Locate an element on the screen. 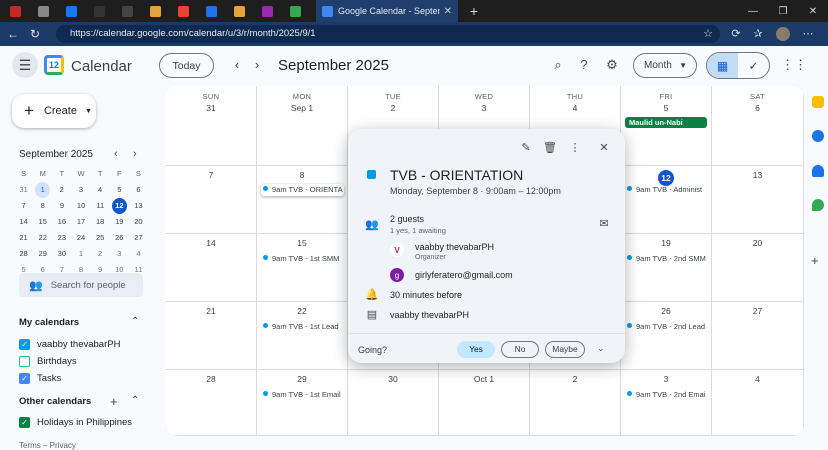 This screenshot has height=450, width=828. search-people-input: 👥 Search for people is located at coordinates (81, 285).